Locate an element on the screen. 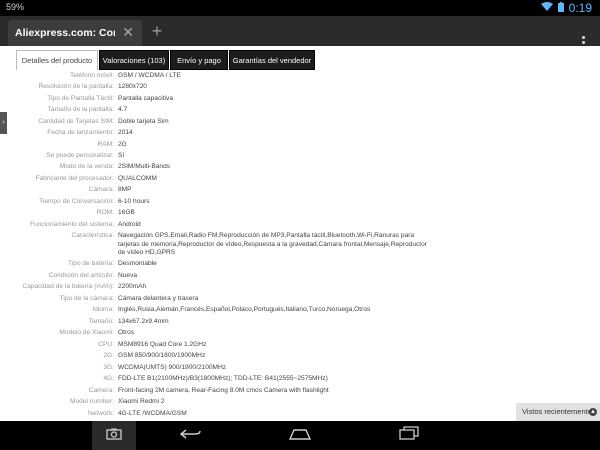 This screenshot has height=450, width=600. spec-label: Cantidad de Tarjetas SIM: is located at coordinates (76, 121).